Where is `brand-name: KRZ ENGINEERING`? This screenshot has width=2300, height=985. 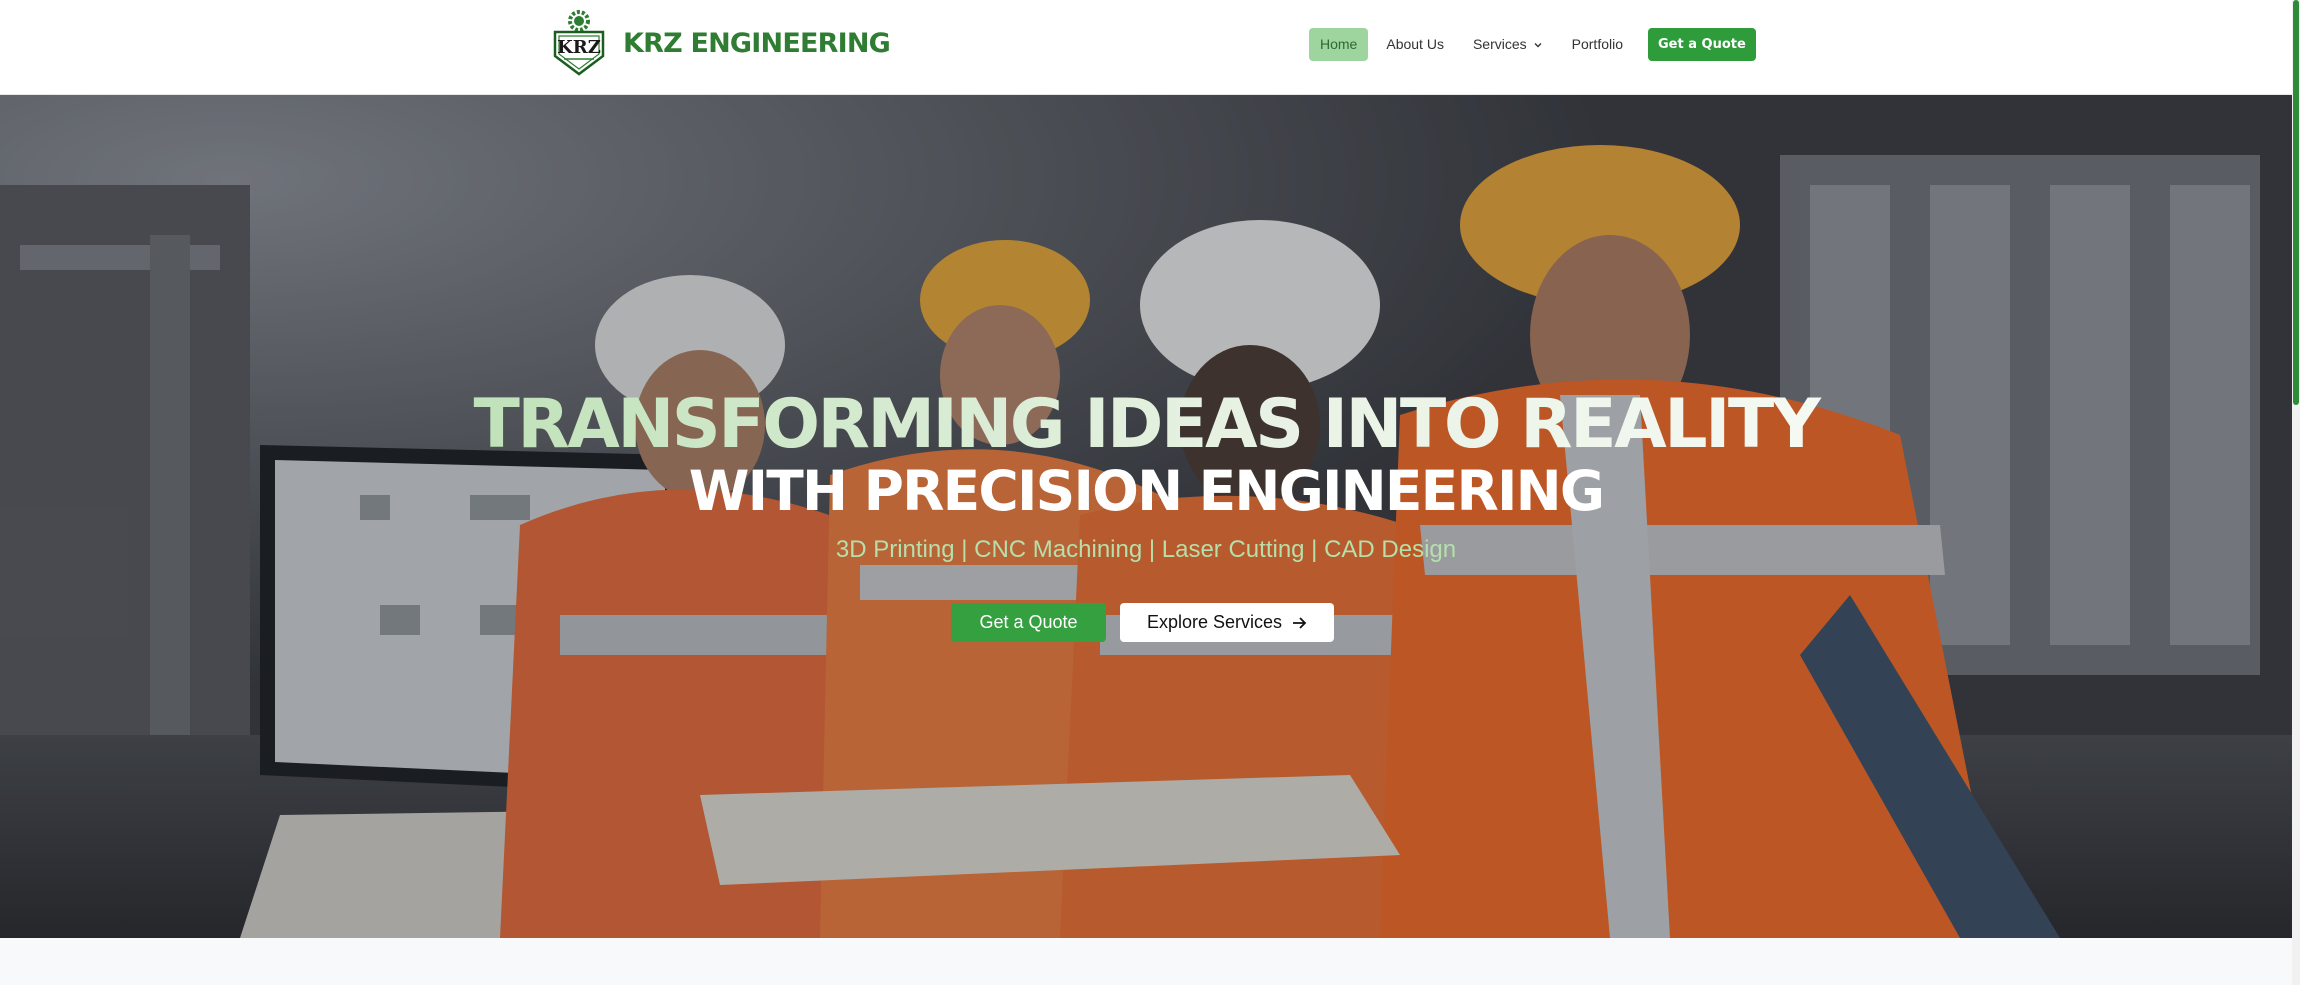
brand-name: KRZ ENGINEERING is located at coordinates (757, 43).